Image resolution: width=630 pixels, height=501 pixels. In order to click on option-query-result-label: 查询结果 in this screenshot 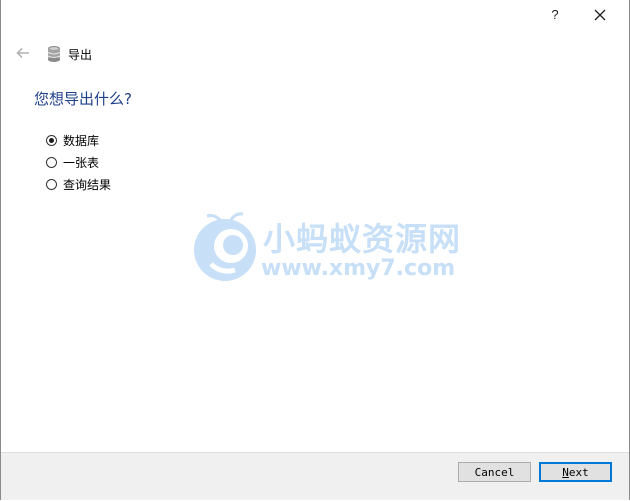, I will do `click(87, 184)`.